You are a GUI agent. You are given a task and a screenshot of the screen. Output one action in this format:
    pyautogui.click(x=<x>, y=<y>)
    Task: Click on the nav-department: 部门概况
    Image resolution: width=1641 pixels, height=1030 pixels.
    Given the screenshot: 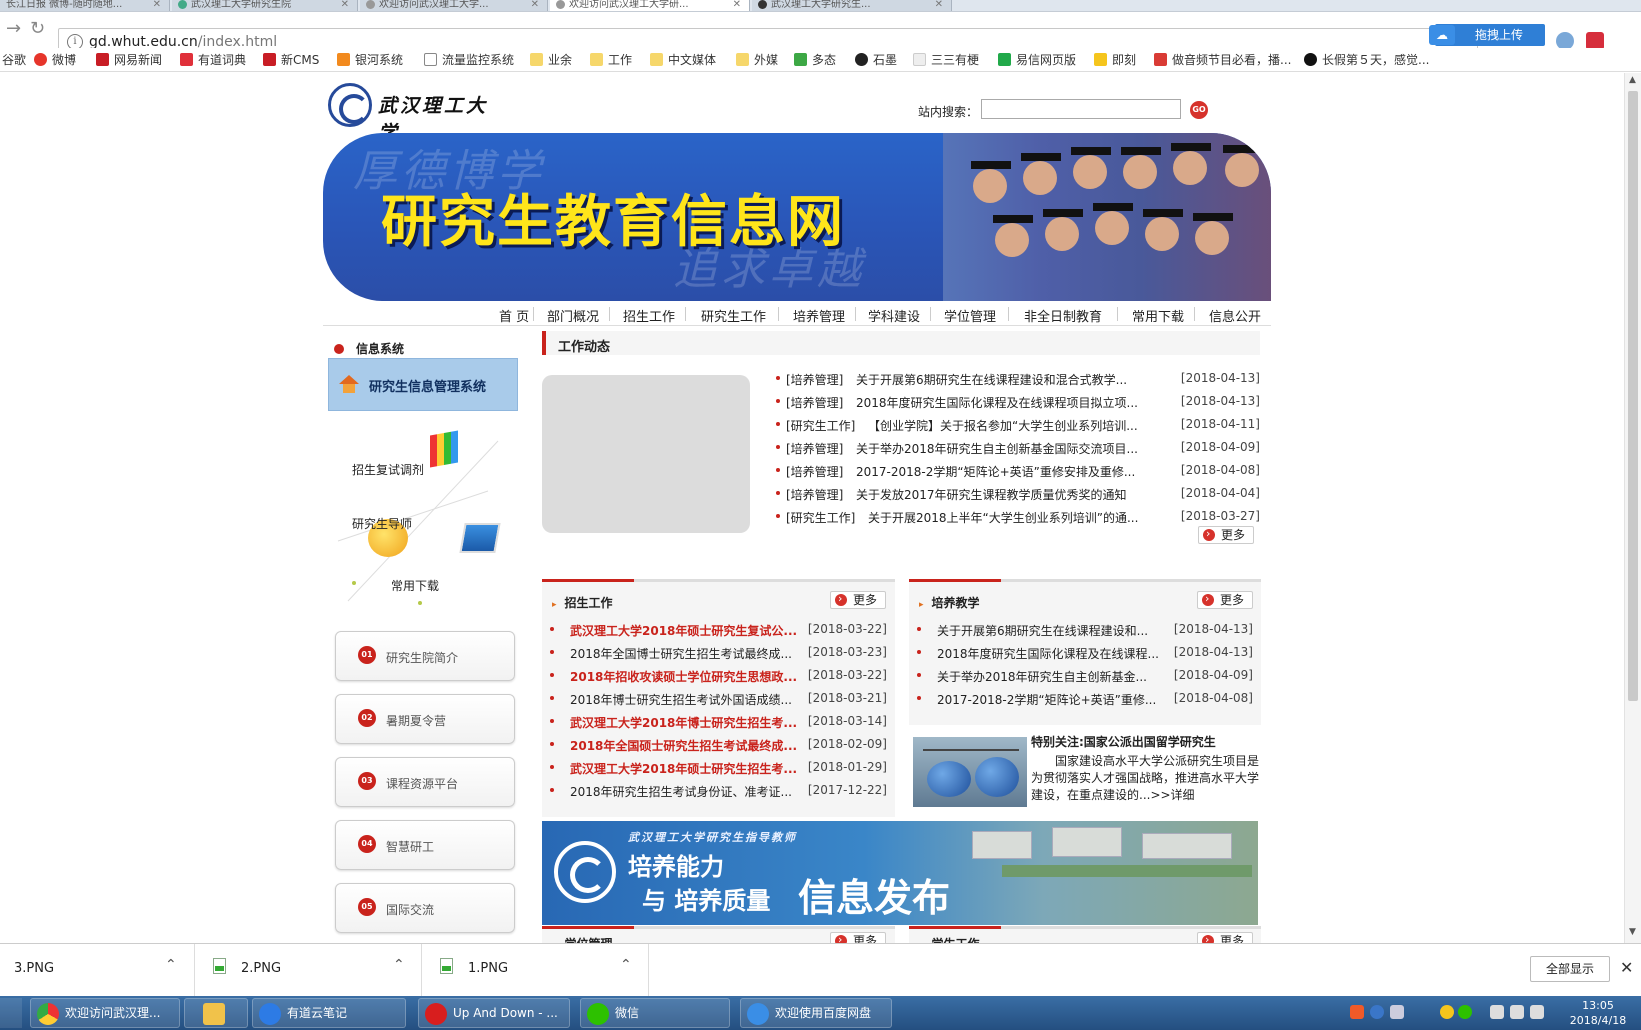 What is the action you would take?
    pyautogui.click(x=573, y=315)
    